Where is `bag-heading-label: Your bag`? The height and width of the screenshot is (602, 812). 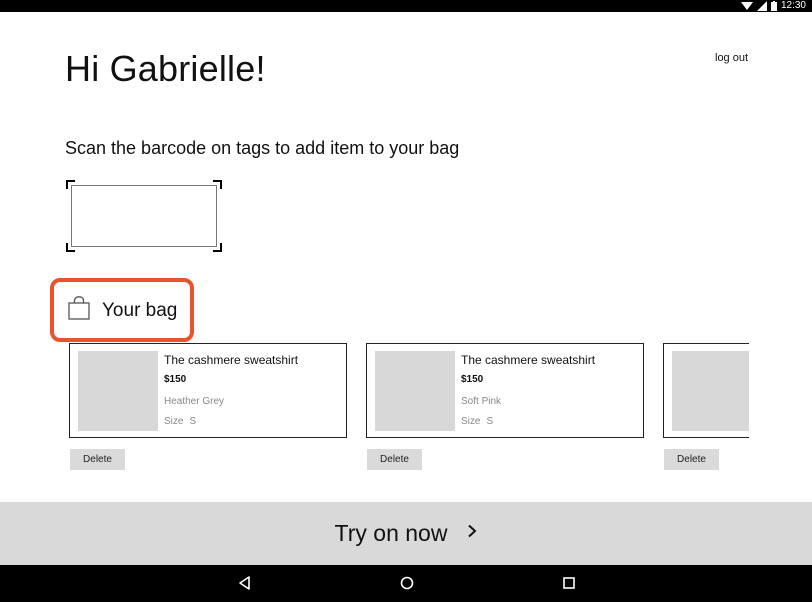 bag-heading-label: Your bag is located at coordinates (140, 310).